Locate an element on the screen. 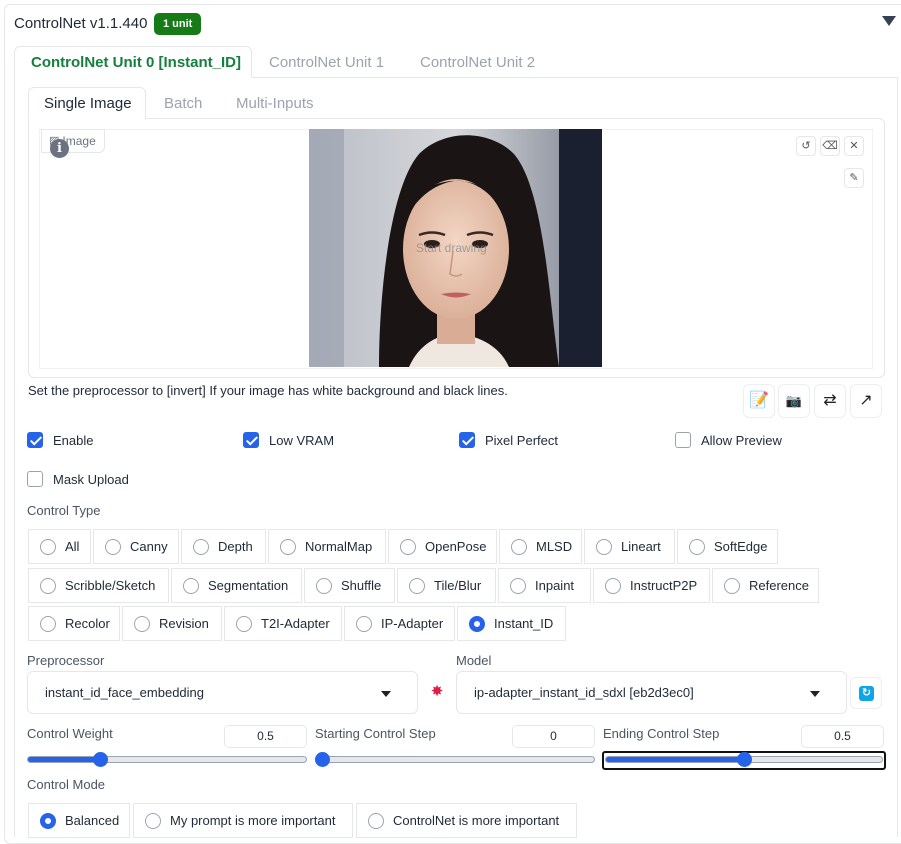 The height and width of the screenshot is (844, 901). control-type-recolor: Recolor is located at coordinates (74, 623).